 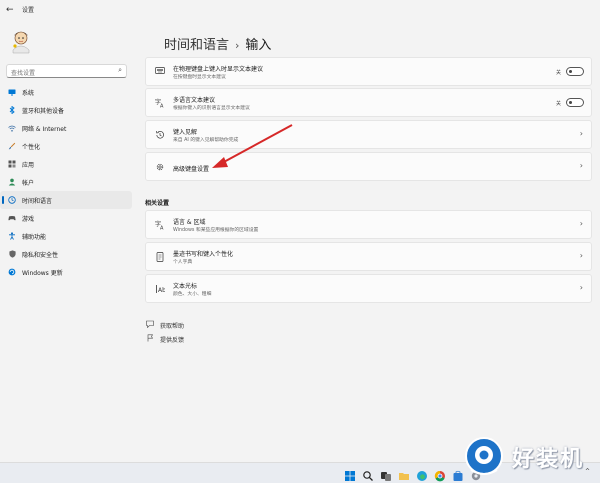 What do you see at coordinates (199, 77) in the screenshot?
I see `card-description: 在按键盘时显示文本建议` at bounding box center [199, 77].